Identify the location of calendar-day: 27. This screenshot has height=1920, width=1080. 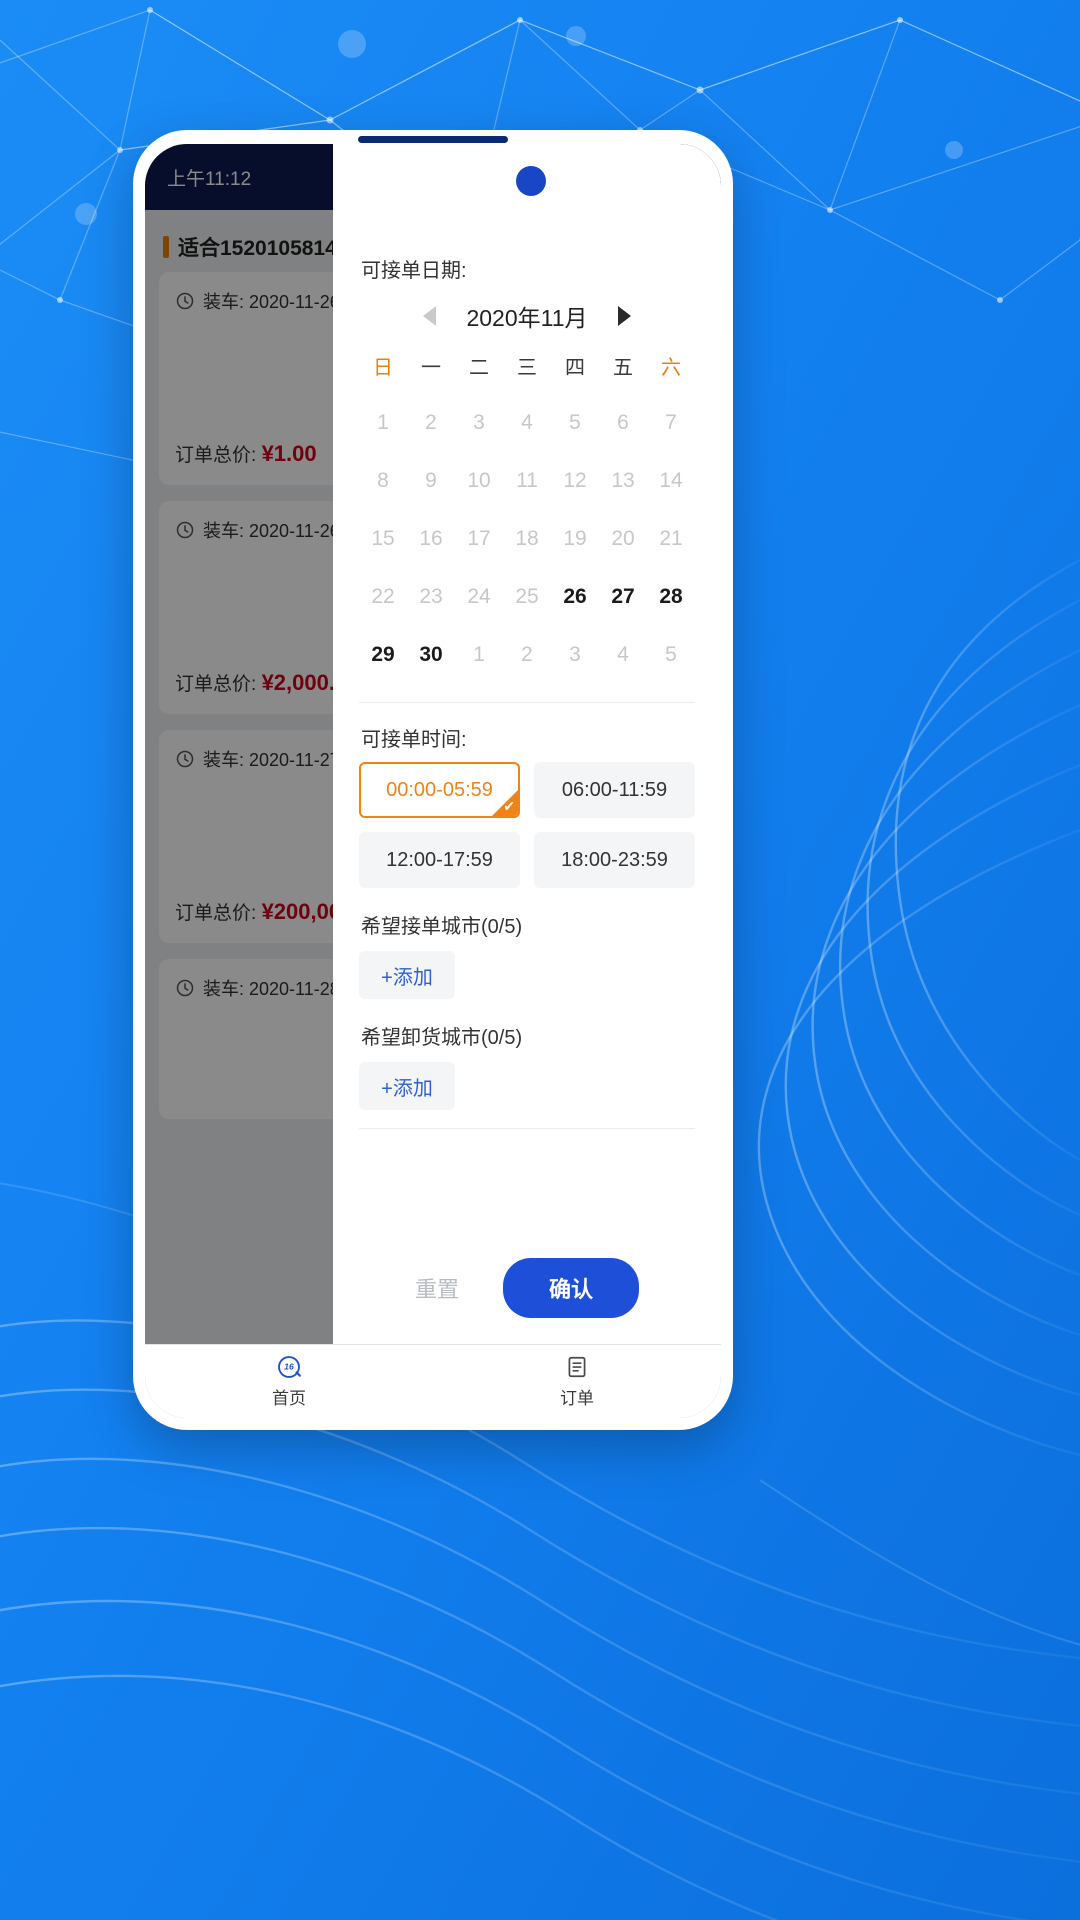
(623, 597).